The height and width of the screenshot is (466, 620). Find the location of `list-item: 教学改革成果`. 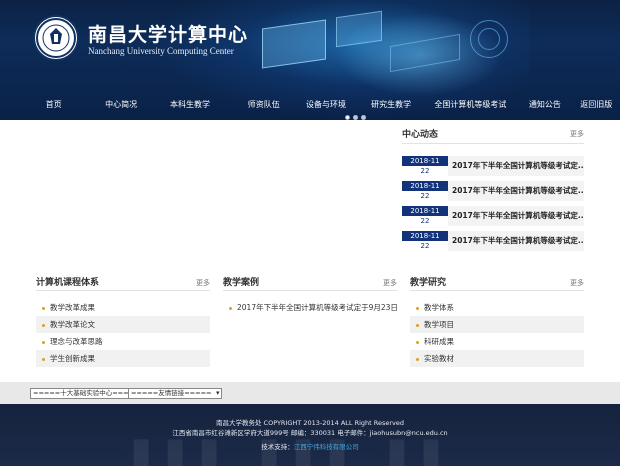

list-item: 教学改革成果 is located at coordinates (123, 307).